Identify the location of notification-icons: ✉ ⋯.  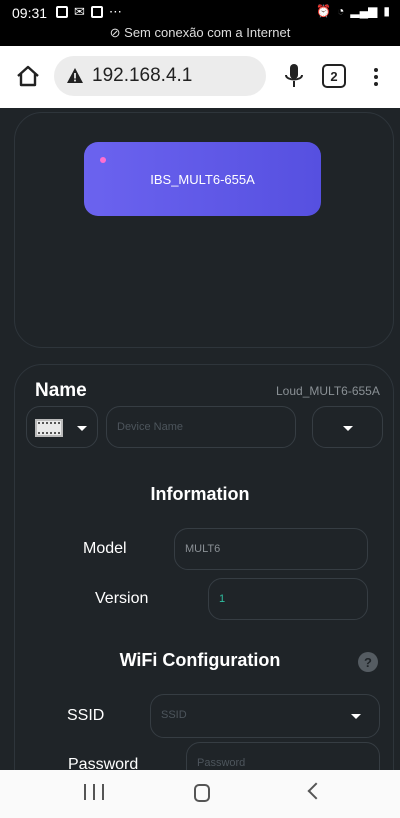
(89, 12).